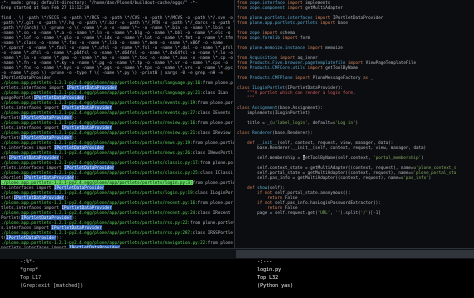 This screenshot has height=298, width=474. I want to click on code-text: plone.app.portlets.portlets, so click(285, 22).